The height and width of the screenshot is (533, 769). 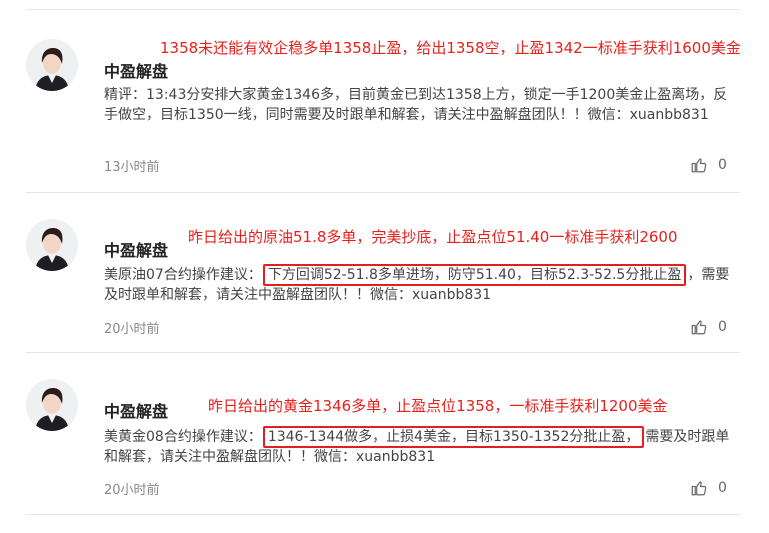 I want to click on divider, so click(x=383, y=514).